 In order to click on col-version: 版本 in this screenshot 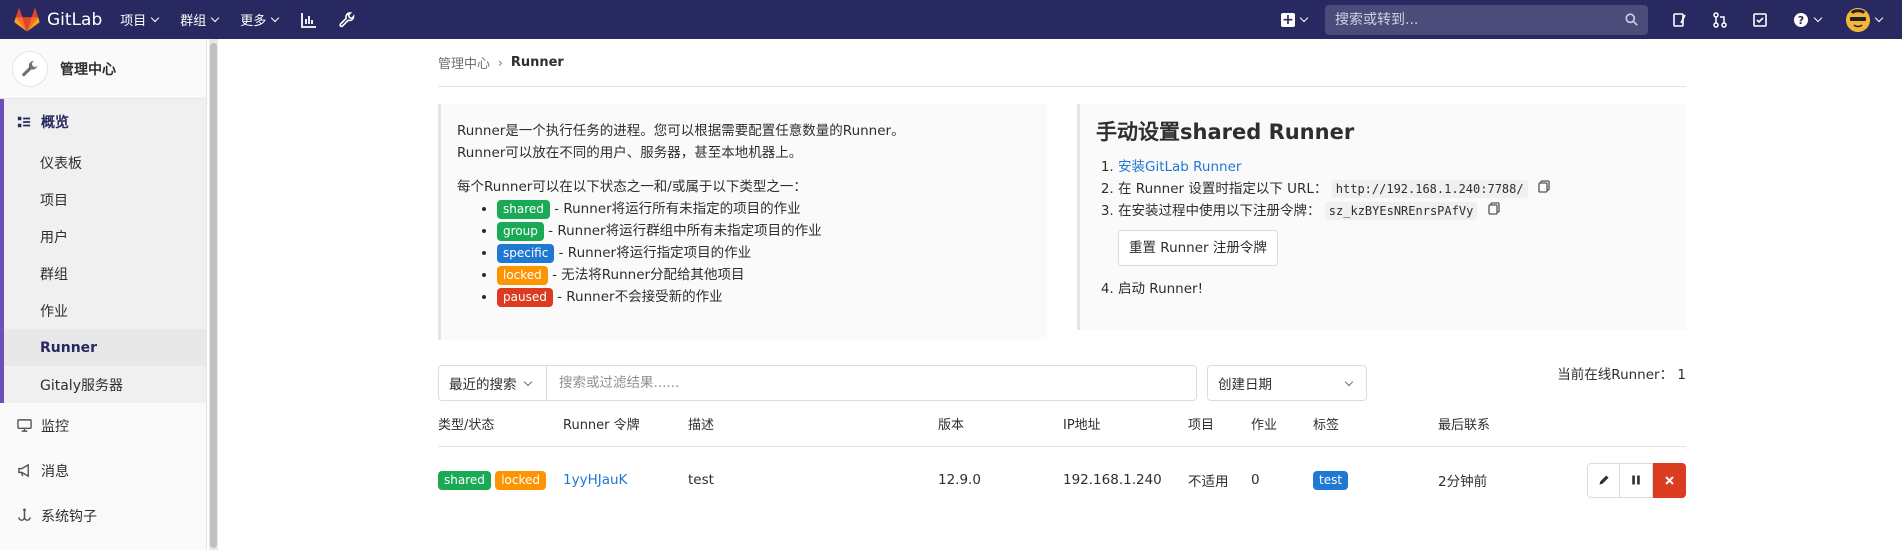, I will do `click(951, 425)`.